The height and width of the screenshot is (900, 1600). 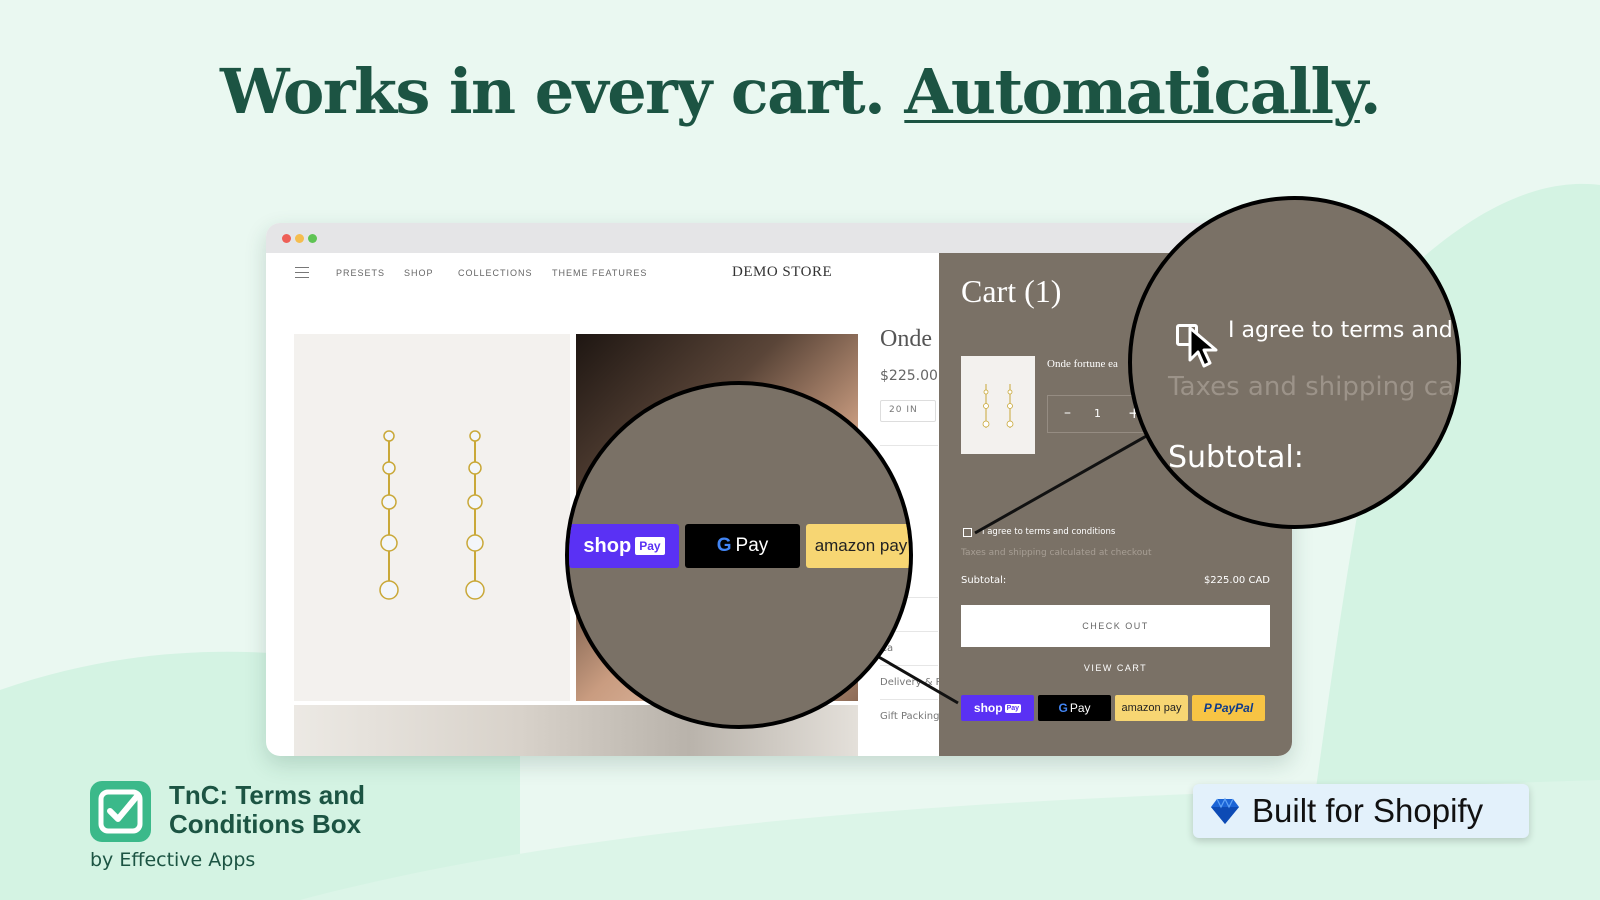 I want to click on hamburger-icon, so click(x=302, y=272).